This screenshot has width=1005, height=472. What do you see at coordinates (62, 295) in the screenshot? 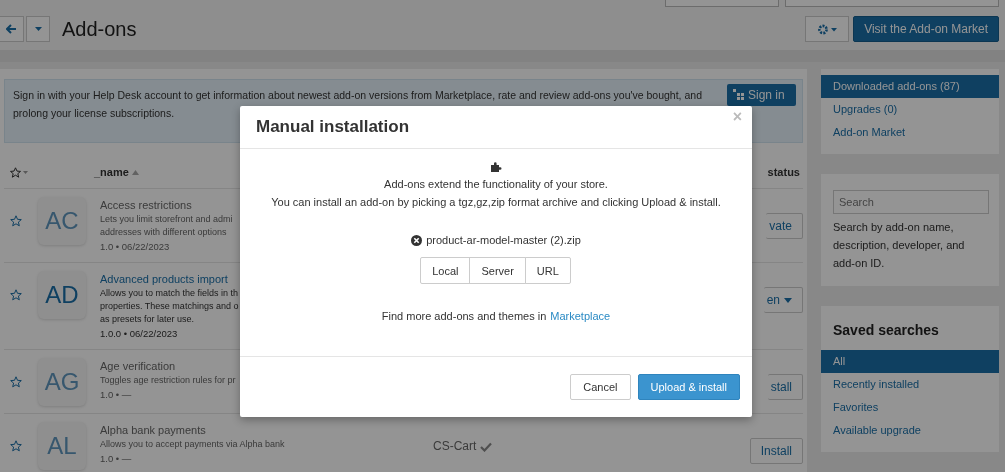
I see `addon-avatar: AD` at bounding box center [62, 295].